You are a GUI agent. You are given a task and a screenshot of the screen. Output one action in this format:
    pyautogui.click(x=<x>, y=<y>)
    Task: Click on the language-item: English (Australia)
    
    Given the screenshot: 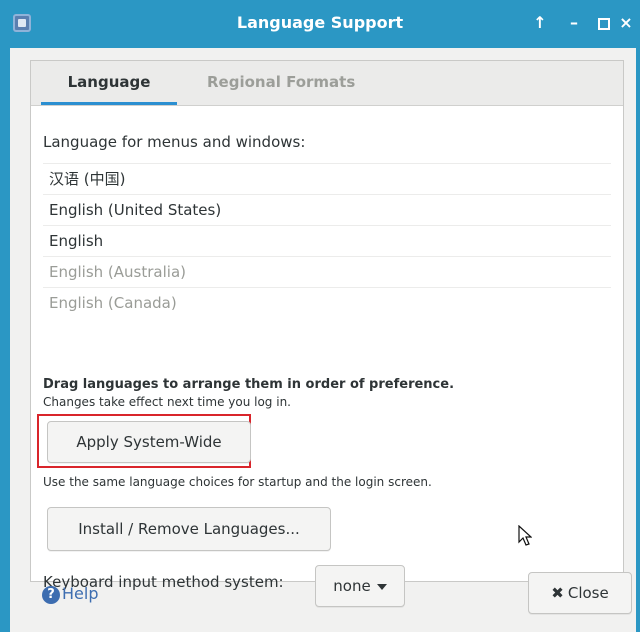 What is the action you would take?
    pyautogui.click(x=327, y=271)
    